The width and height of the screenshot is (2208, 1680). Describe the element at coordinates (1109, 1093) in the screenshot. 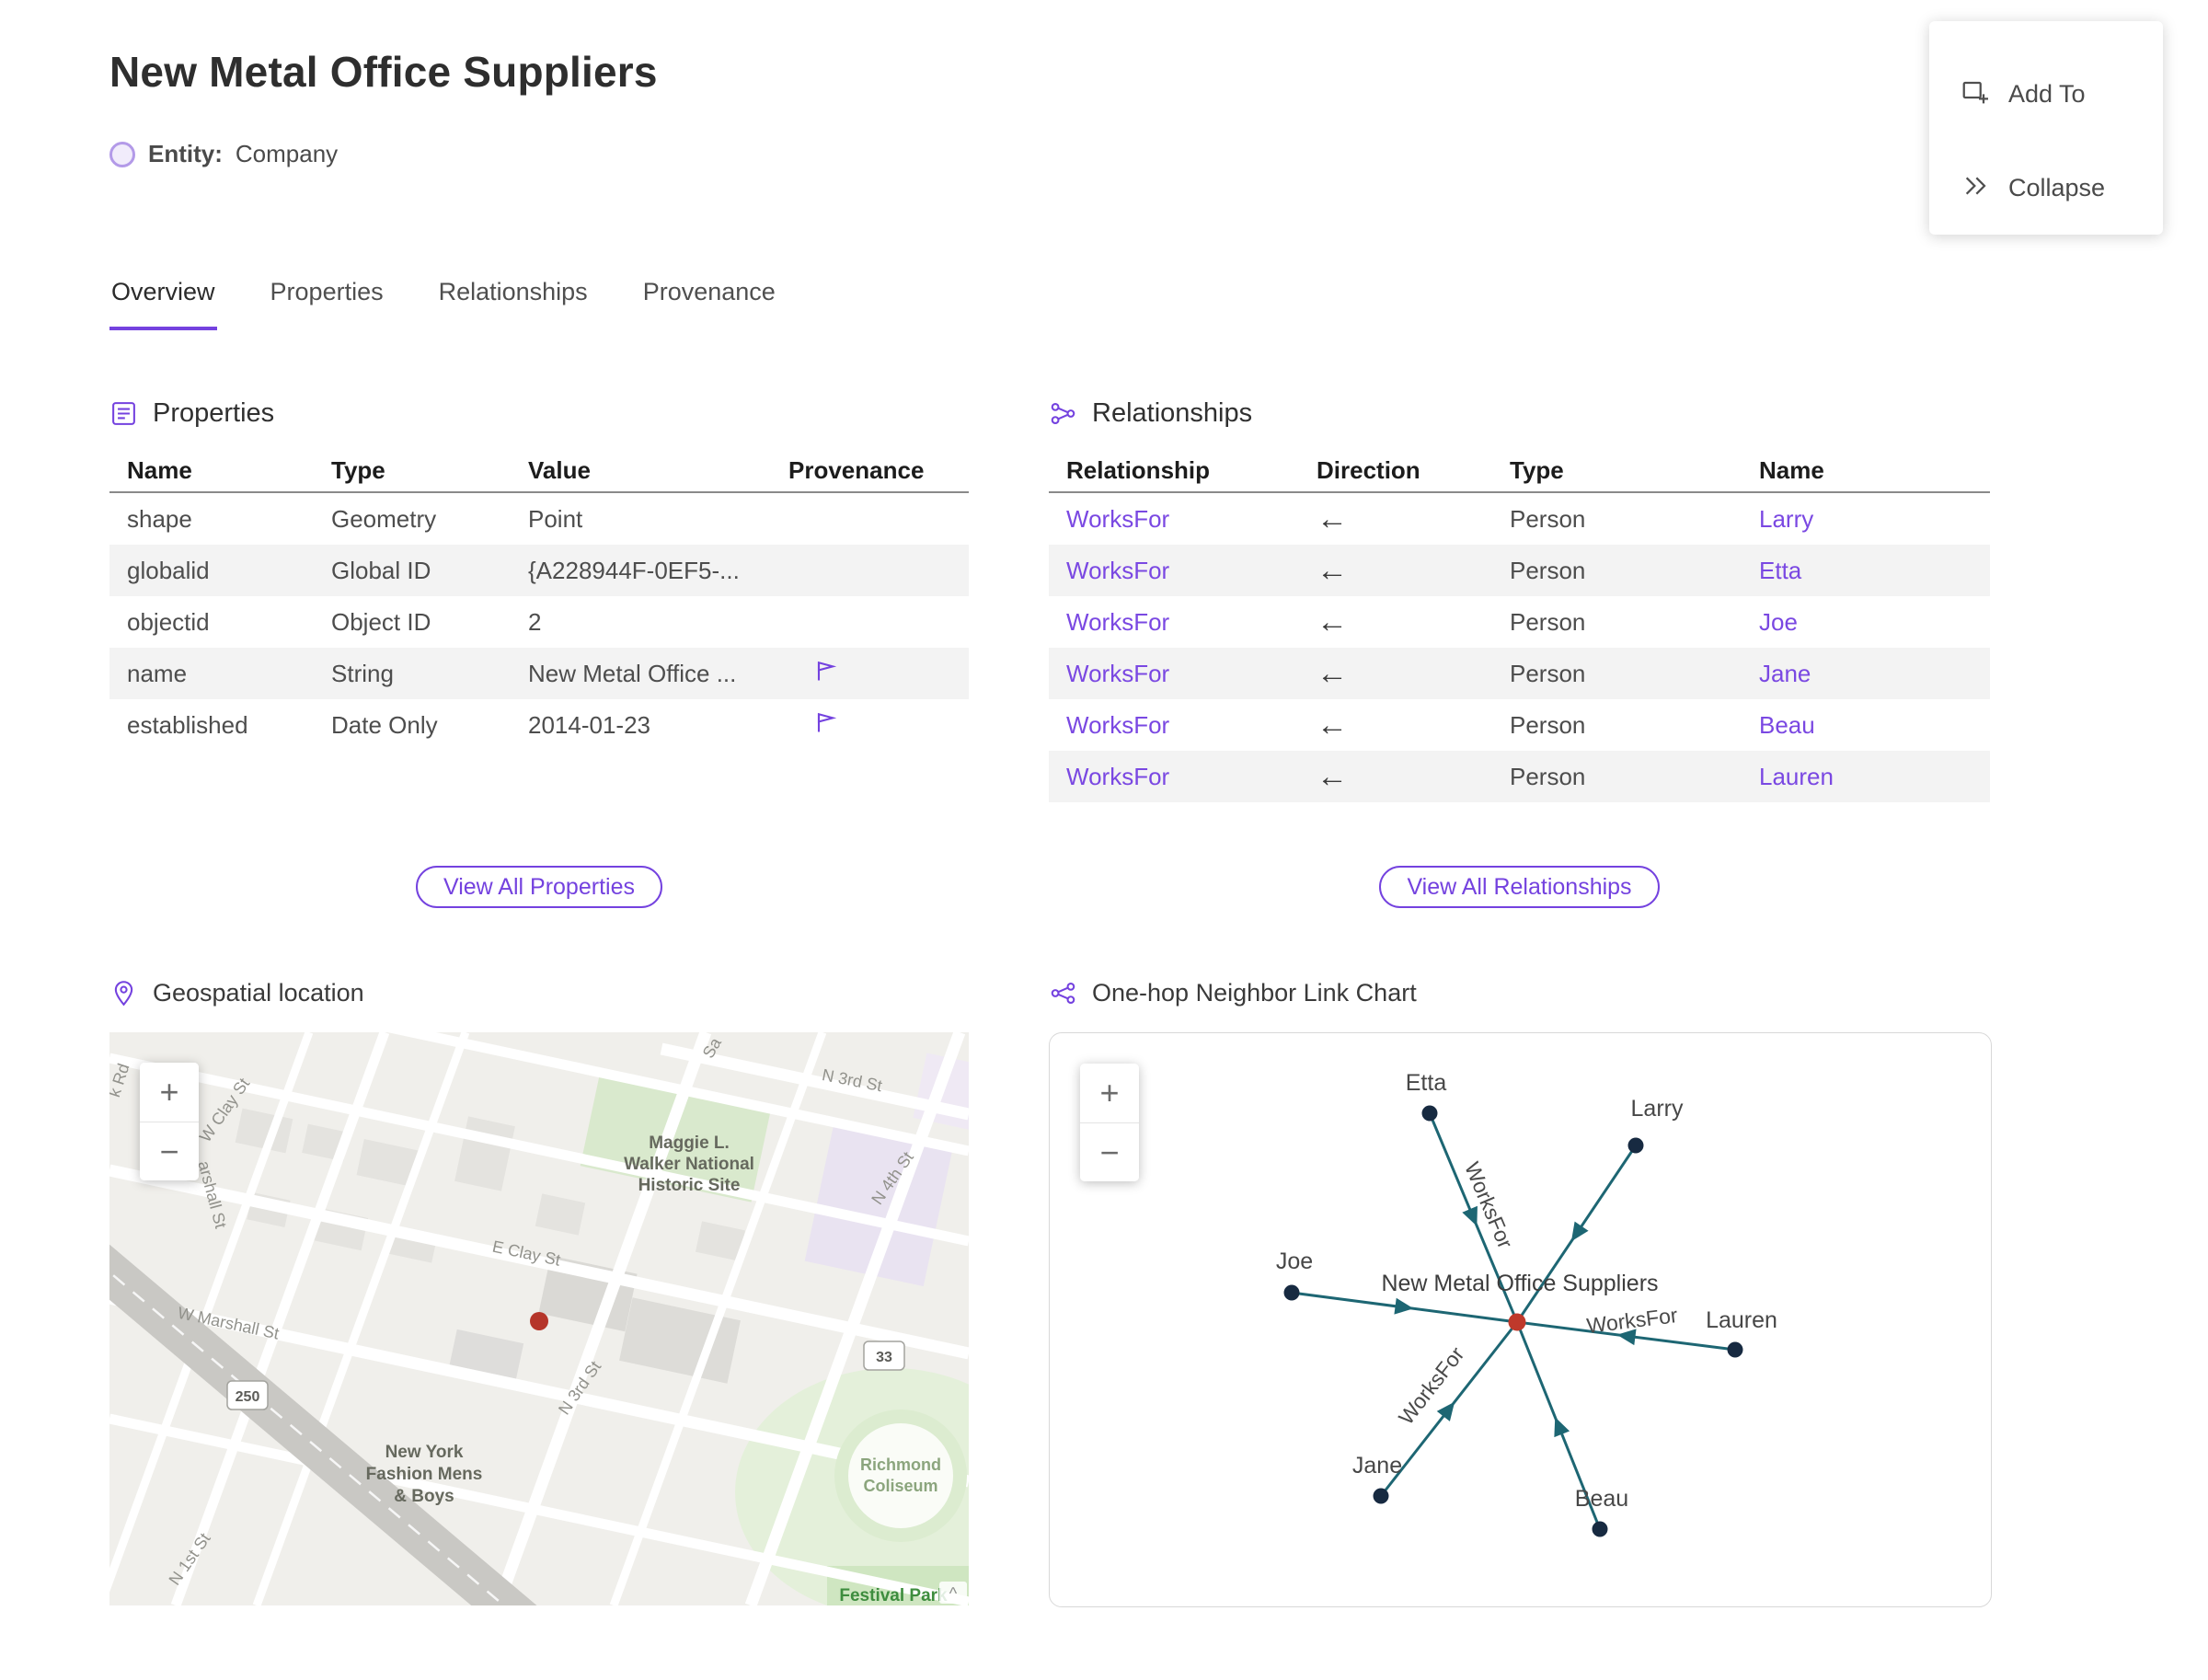

I see `chart-zoom-in-button: +` at that location.